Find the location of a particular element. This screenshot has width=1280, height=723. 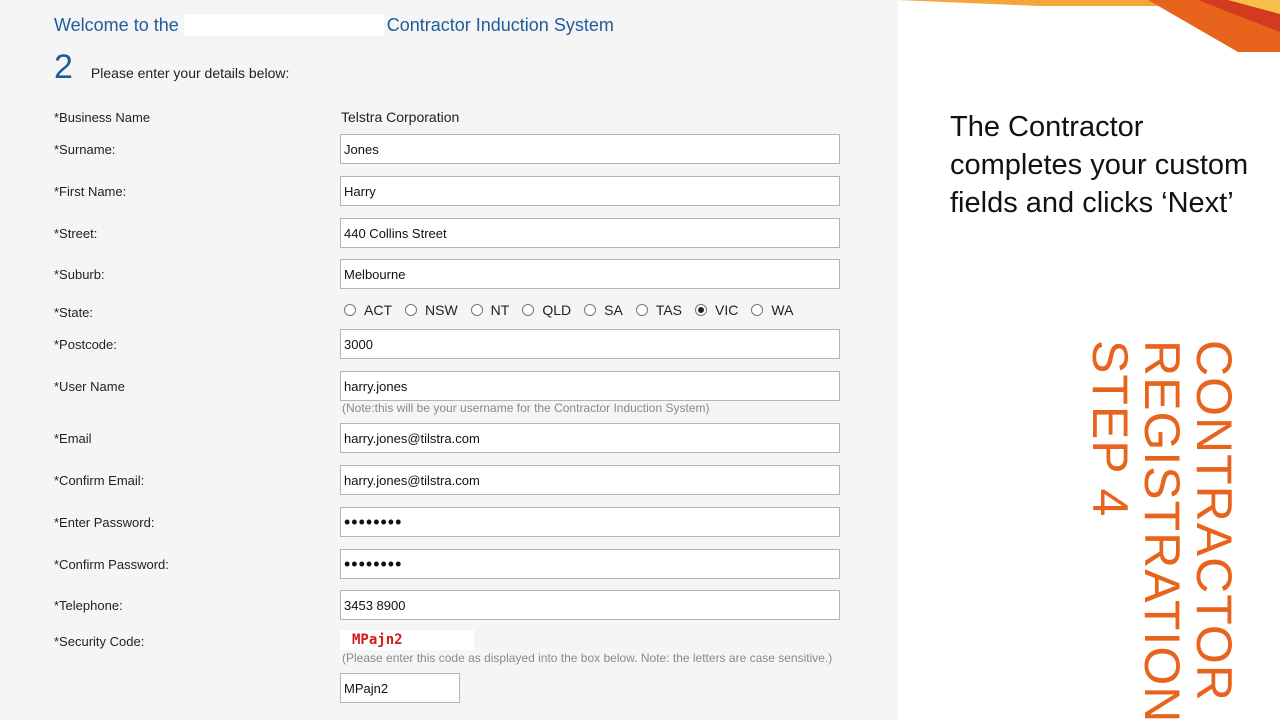

username-field is located at coordinates (590, 386).